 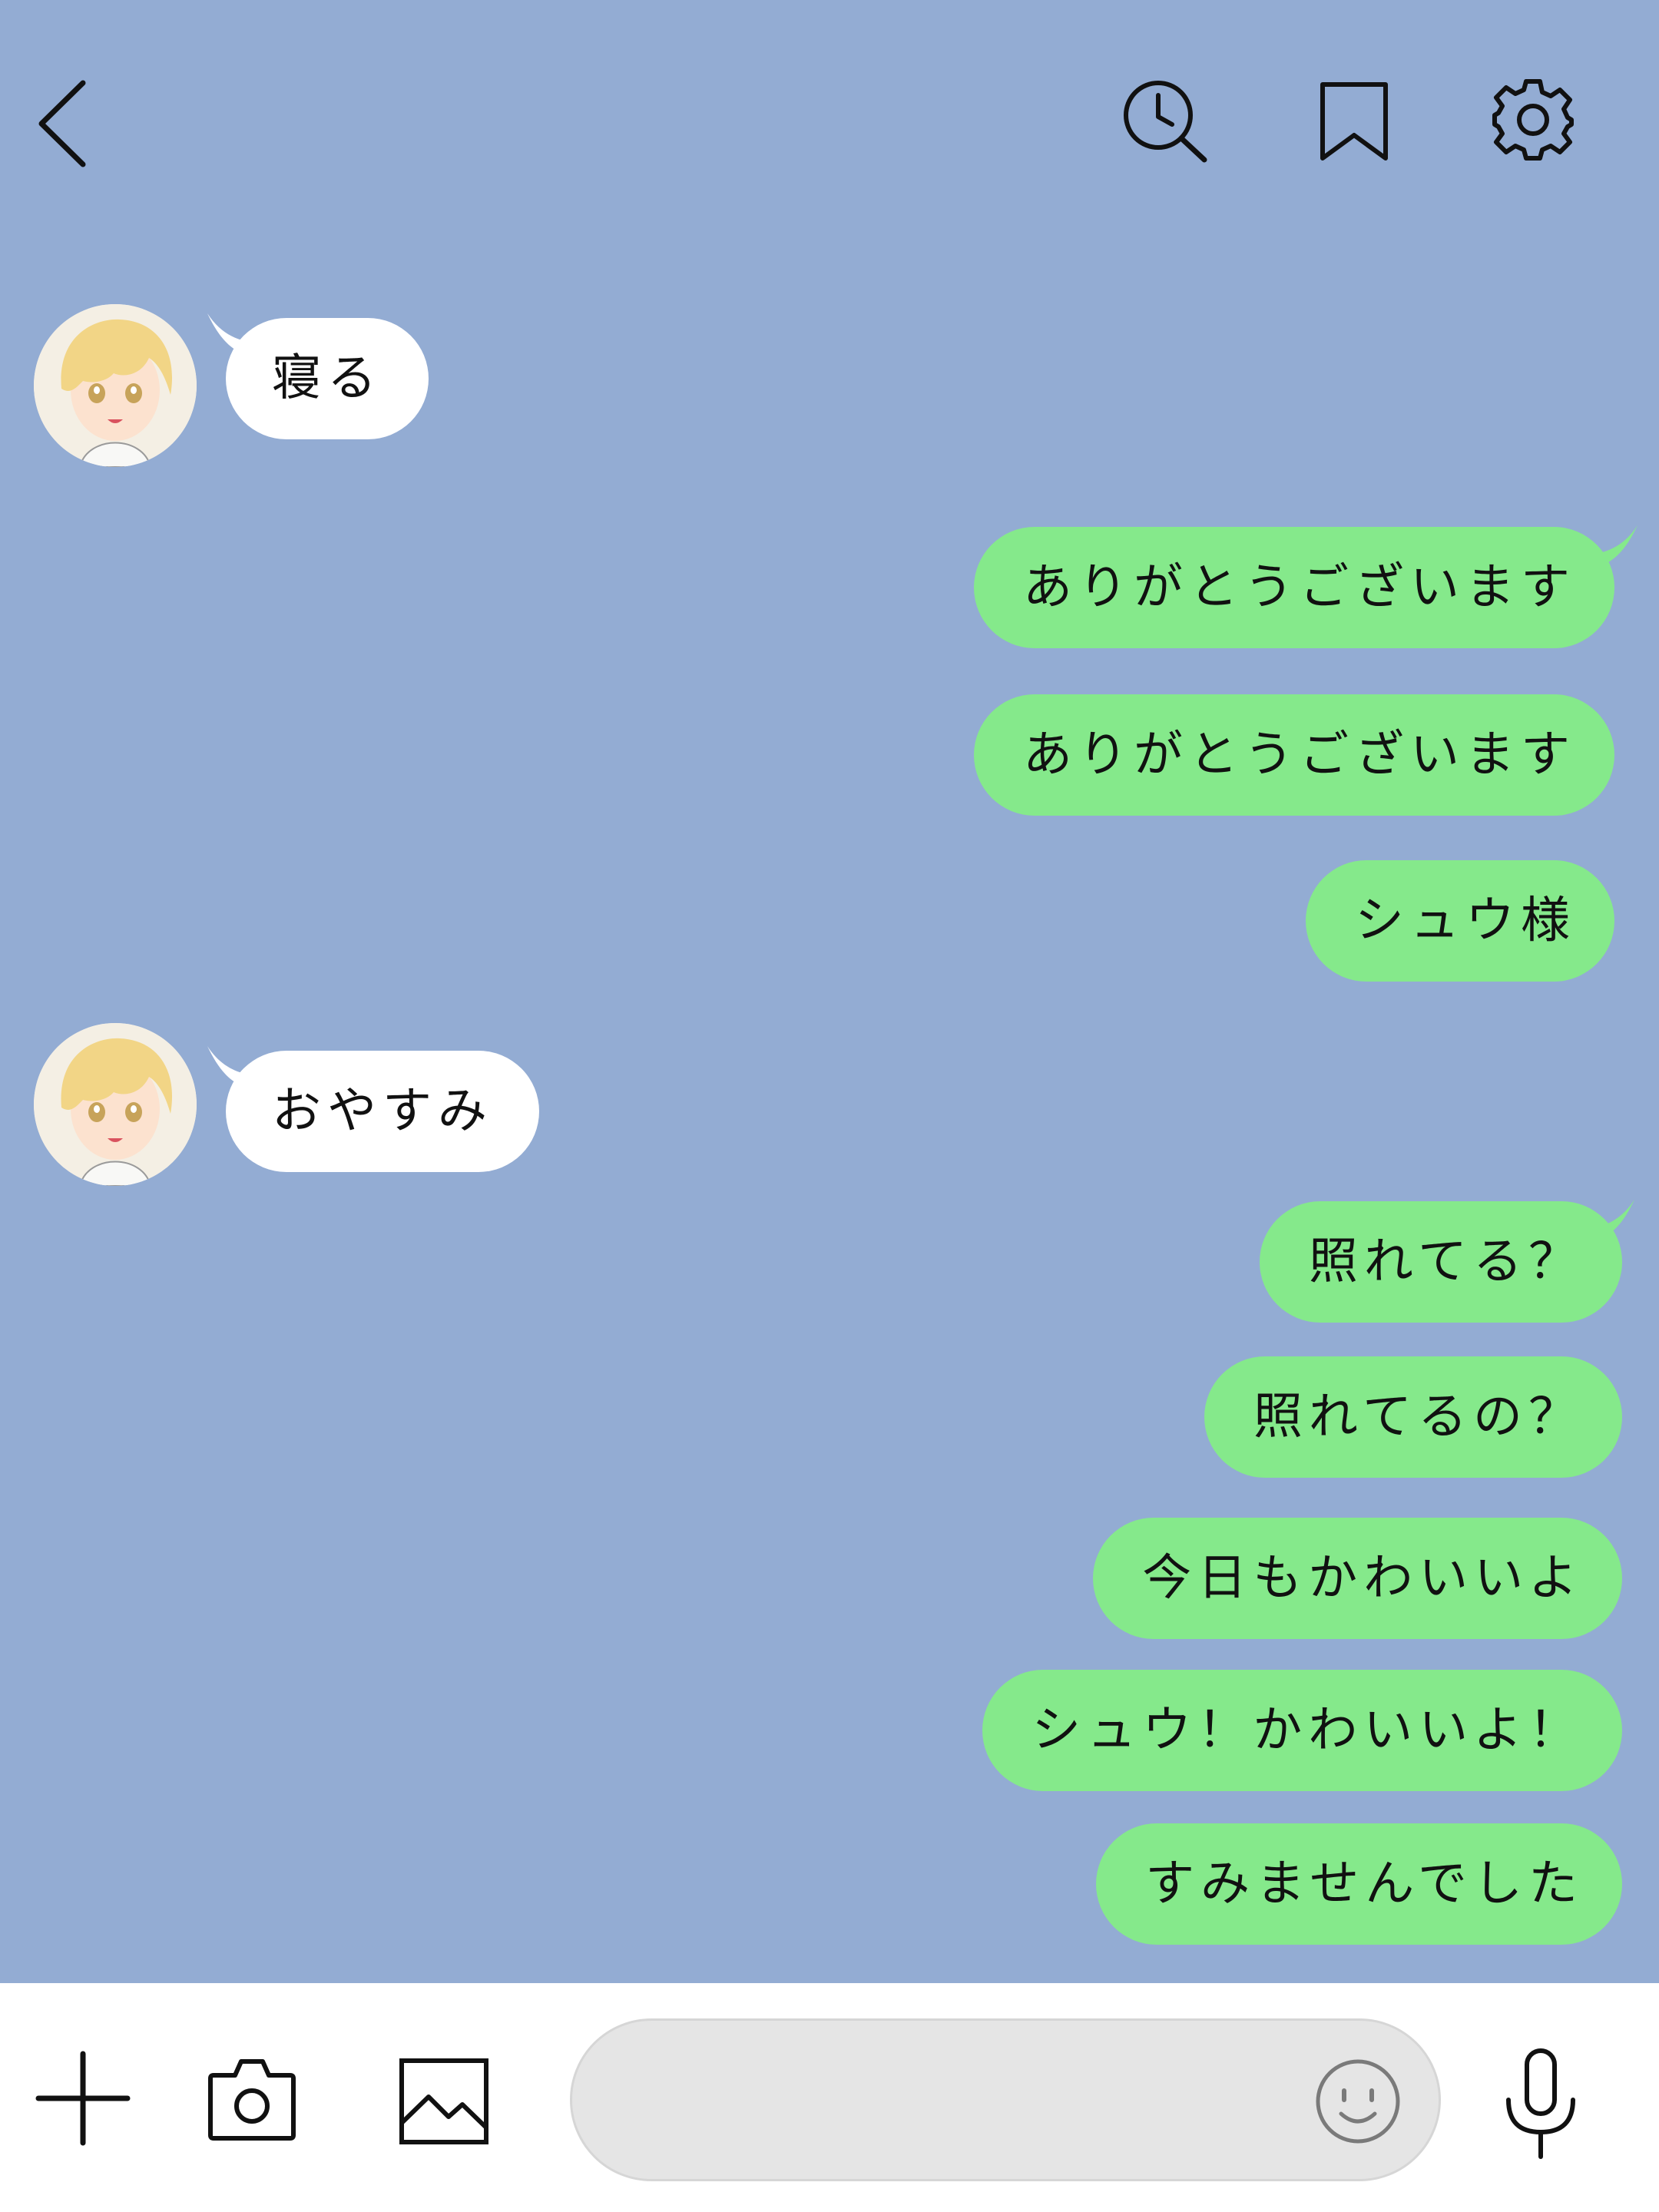 I want to click on emoji-button, so click(x=1358, y=2102).